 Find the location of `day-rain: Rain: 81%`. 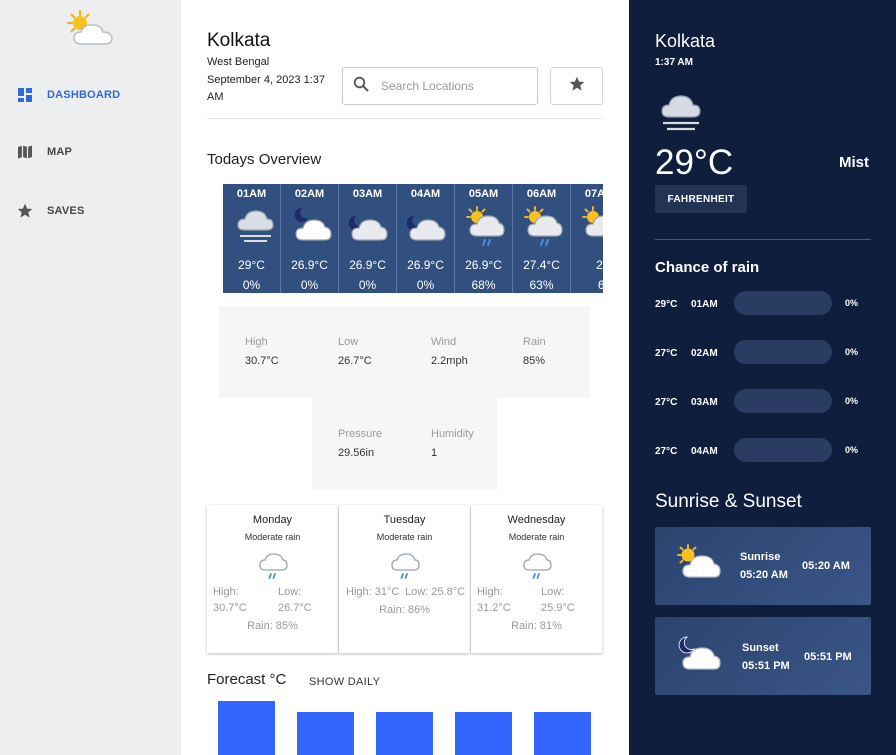

day-rain: Rain: 81% is located at coordinates (536, 626).